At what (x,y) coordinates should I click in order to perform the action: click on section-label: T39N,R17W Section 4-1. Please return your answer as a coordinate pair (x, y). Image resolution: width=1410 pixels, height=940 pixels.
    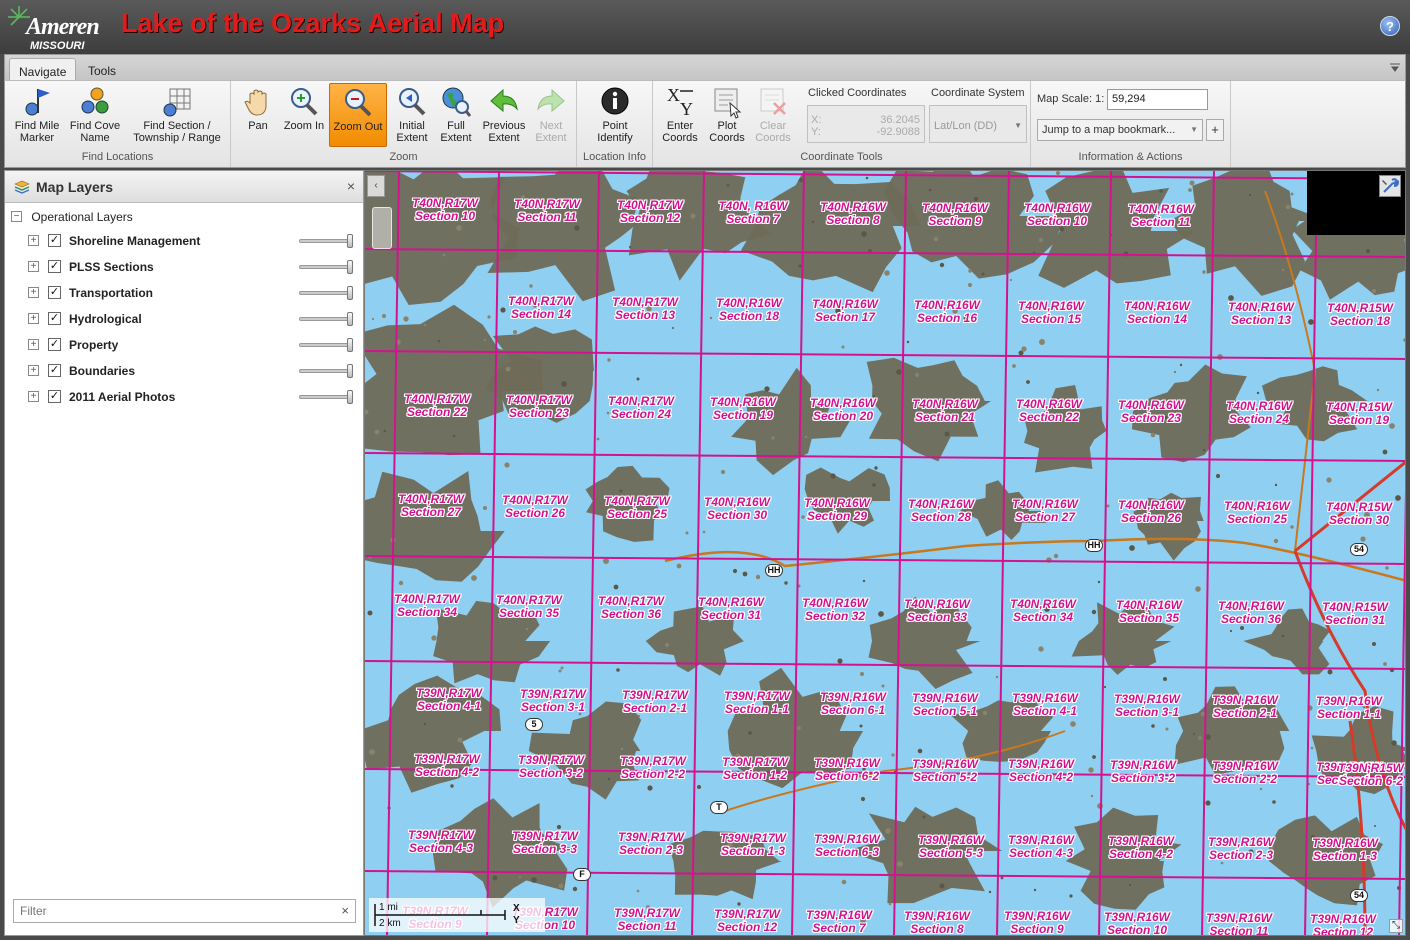
    Looking at the image, I should click on (449, 700).